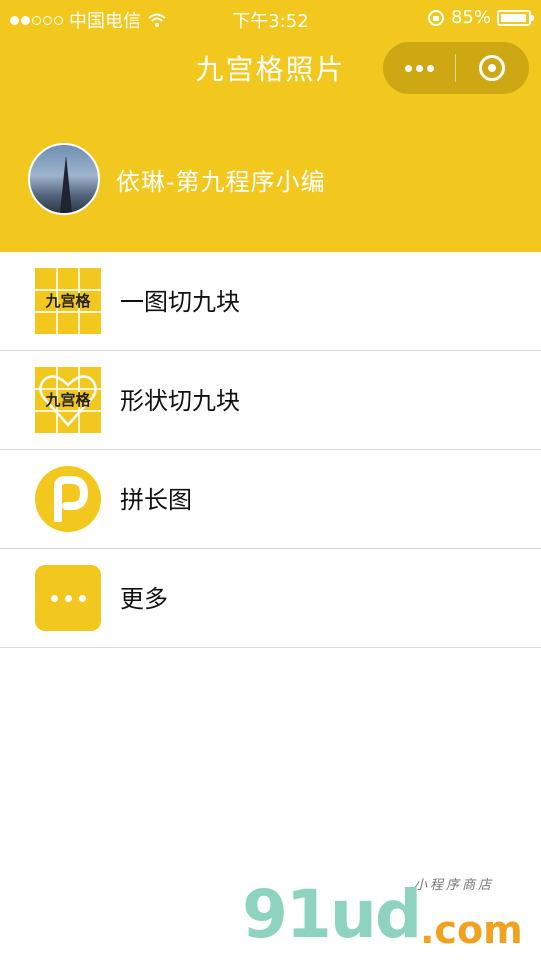 The image size is (541, 960). I want to click on menu-item-more: 更多, so click(270, 598).